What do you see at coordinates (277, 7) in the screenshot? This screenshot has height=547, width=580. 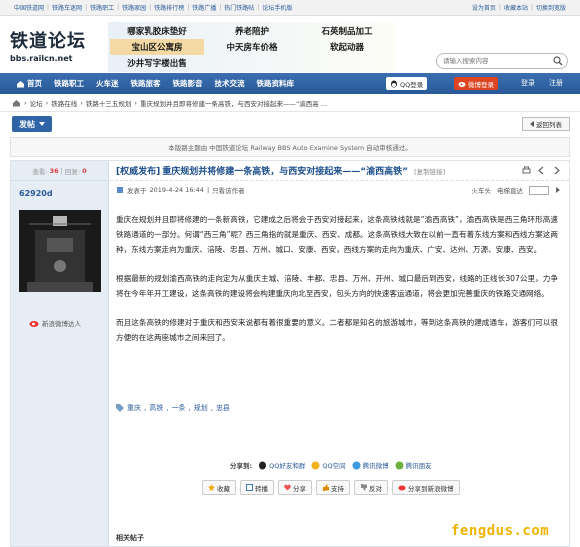 I see `top-link: 论坛手机版` at bounding box center [277, 7].